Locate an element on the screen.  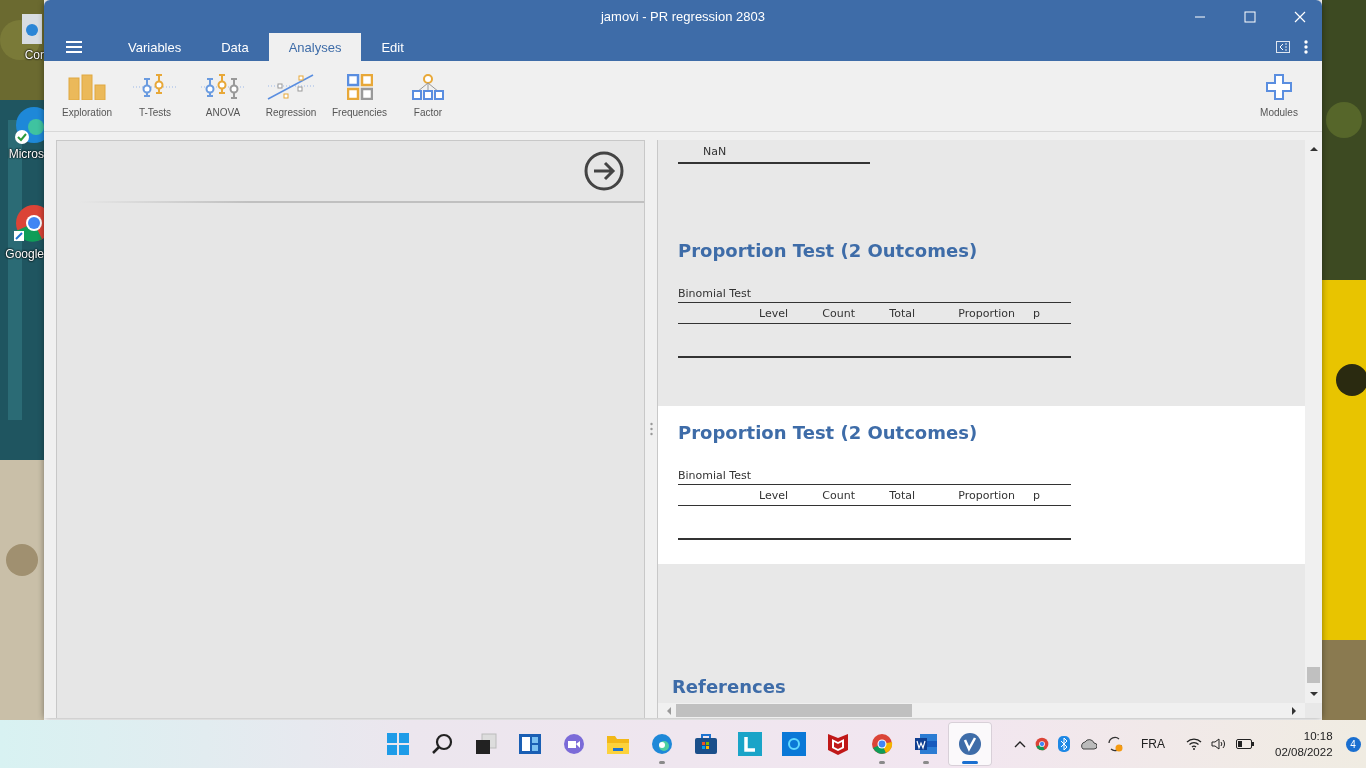
scroll-down-icon is located at coordinates (1313, 694).